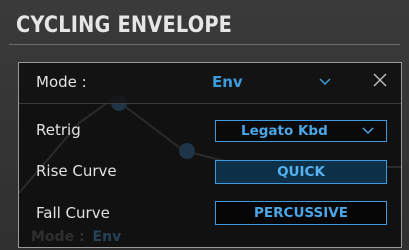  Describe the element at coordinates (58, 237) in the screenshot. I see `background-mode-label: Mode :` at that location.